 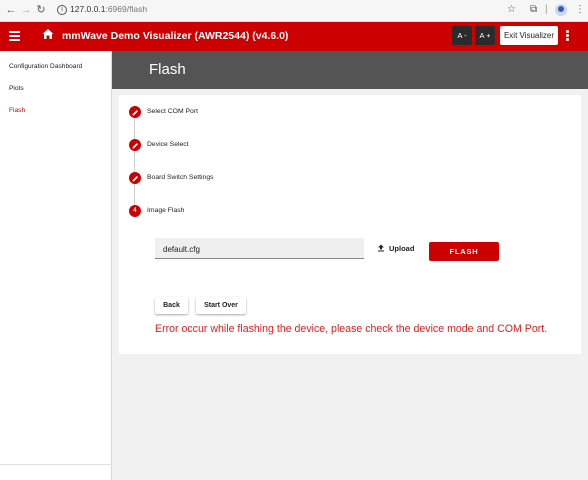 What do you see at coordinates (62, 10) in the screenshot?
I see `site-info-icon: i` at bounding box center [62, 10].